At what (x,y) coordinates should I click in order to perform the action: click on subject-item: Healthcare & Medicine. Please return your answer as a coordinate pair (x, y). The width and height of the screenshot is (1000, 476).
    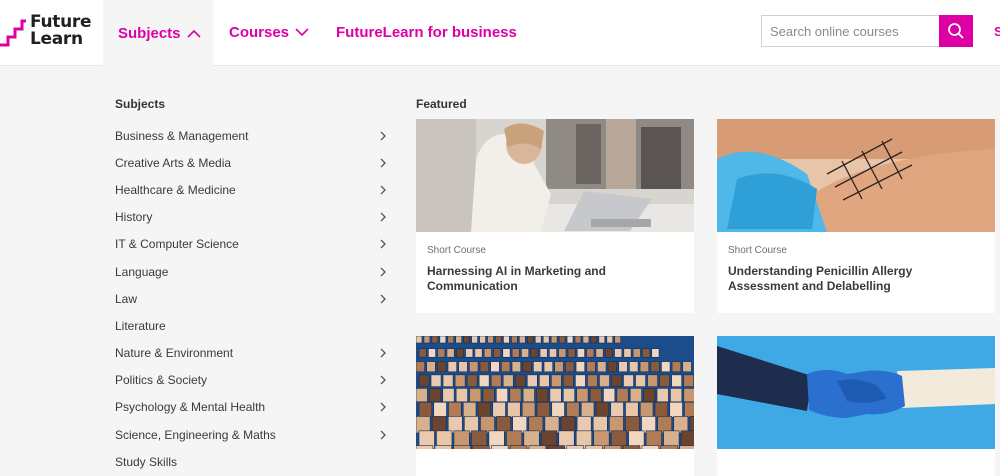
    Looking at the image, I should click on (252, 189).